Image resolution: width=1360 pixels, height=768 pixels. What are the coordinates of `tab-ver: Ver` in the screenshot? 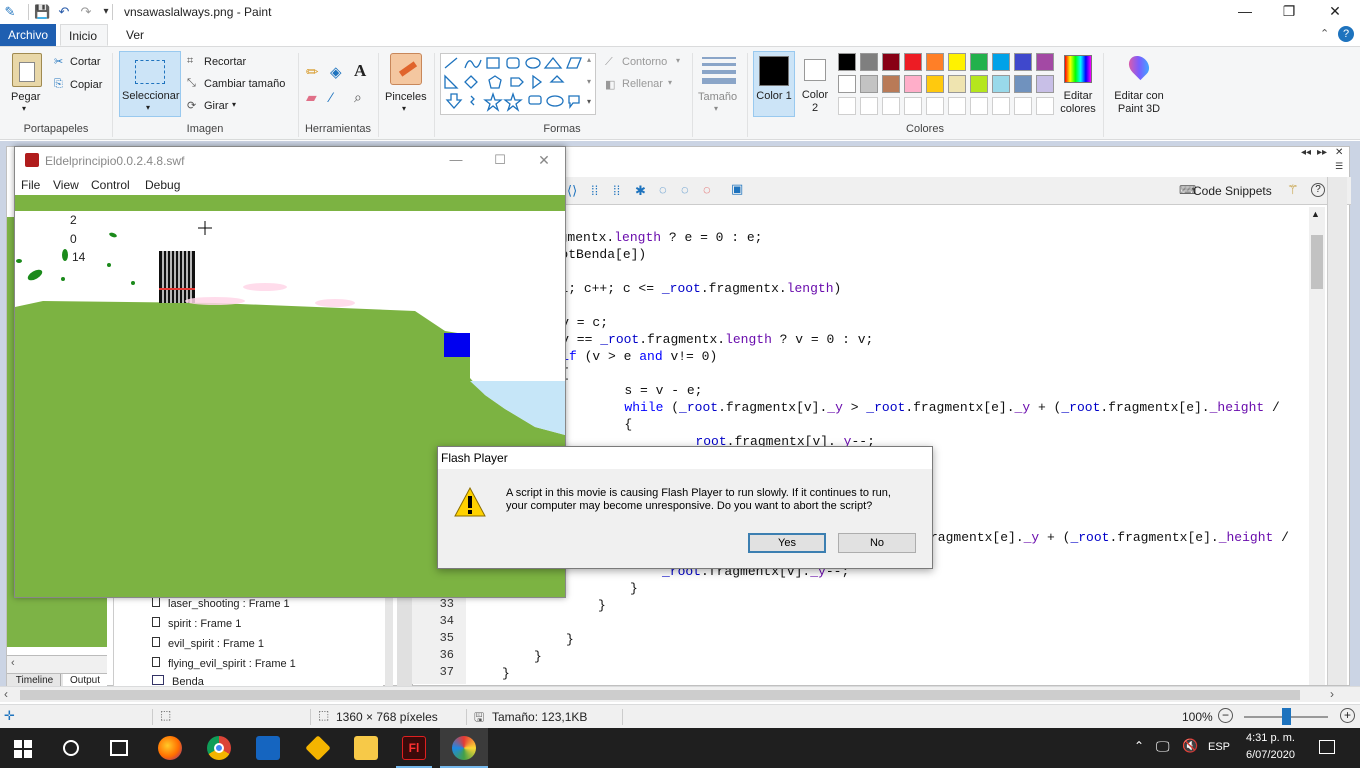 It's located at (135, 35).